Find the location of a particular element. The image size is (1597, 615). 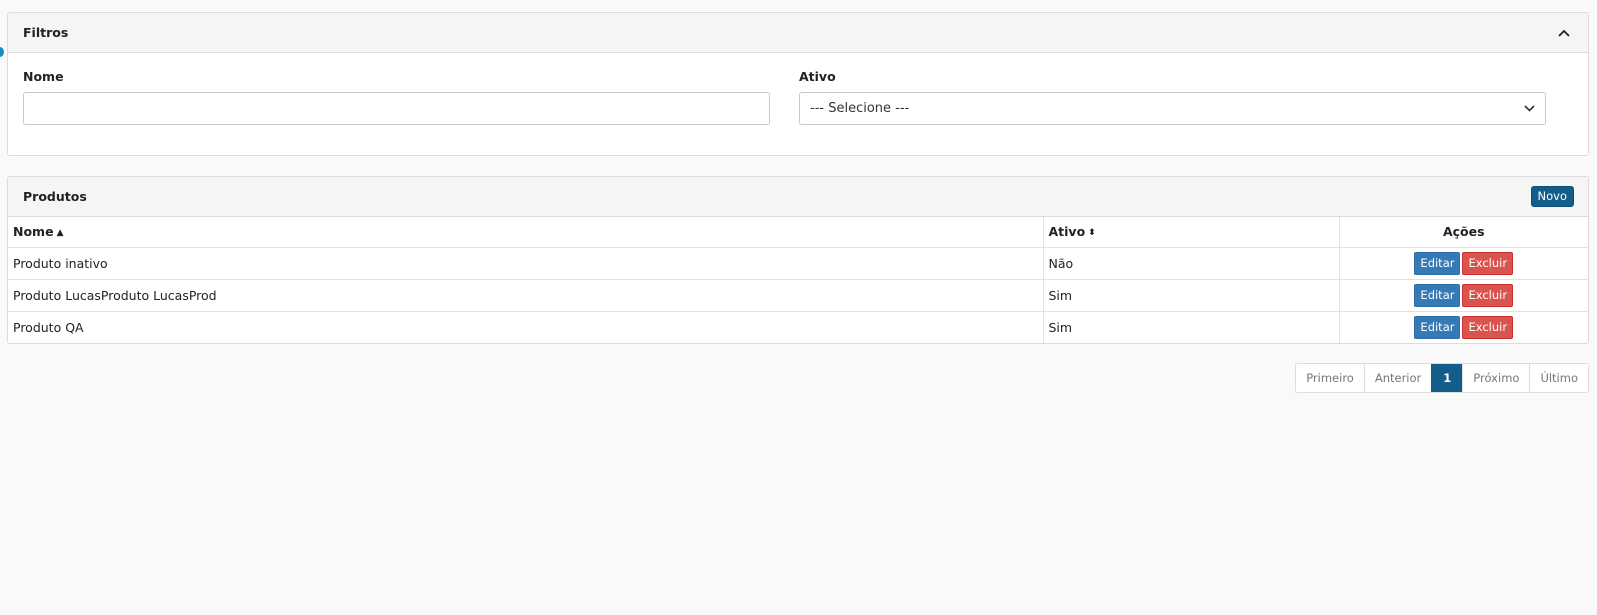

page-current: 1 is located at coordinates (1447, 378).